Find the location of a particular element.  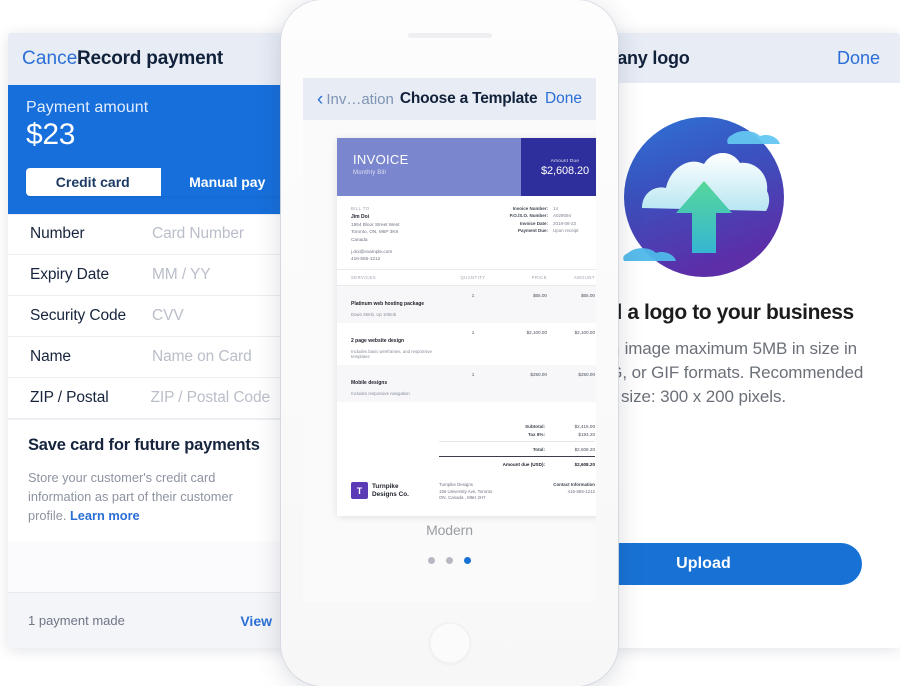

template-pagination-dots is located at coordinates (449, 560).